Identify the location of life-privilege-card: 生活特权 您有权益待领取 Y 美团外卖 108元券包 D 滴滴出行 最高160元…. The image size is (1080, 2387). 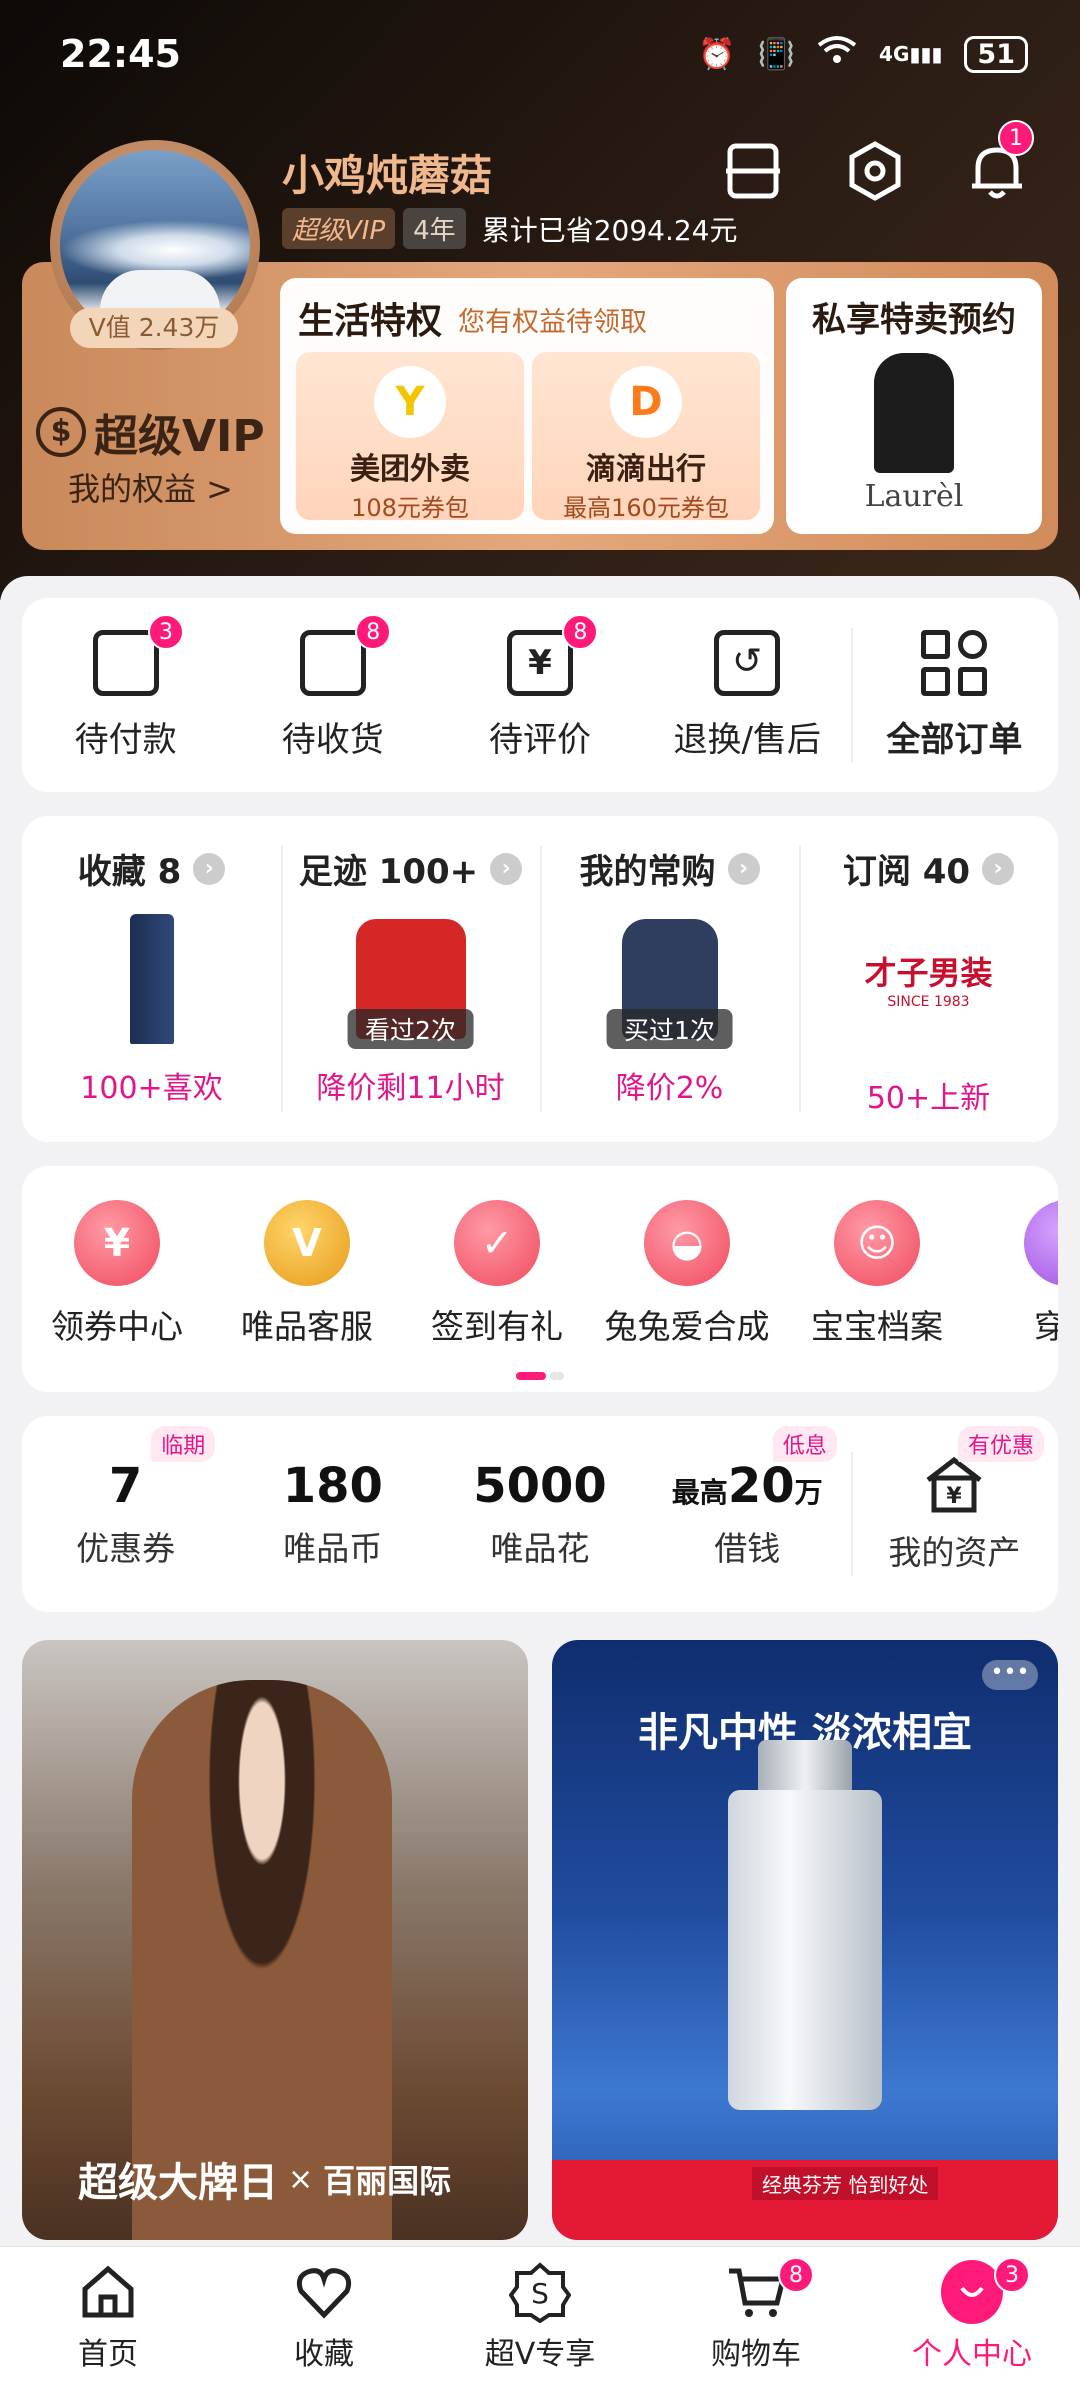
(527, 406).